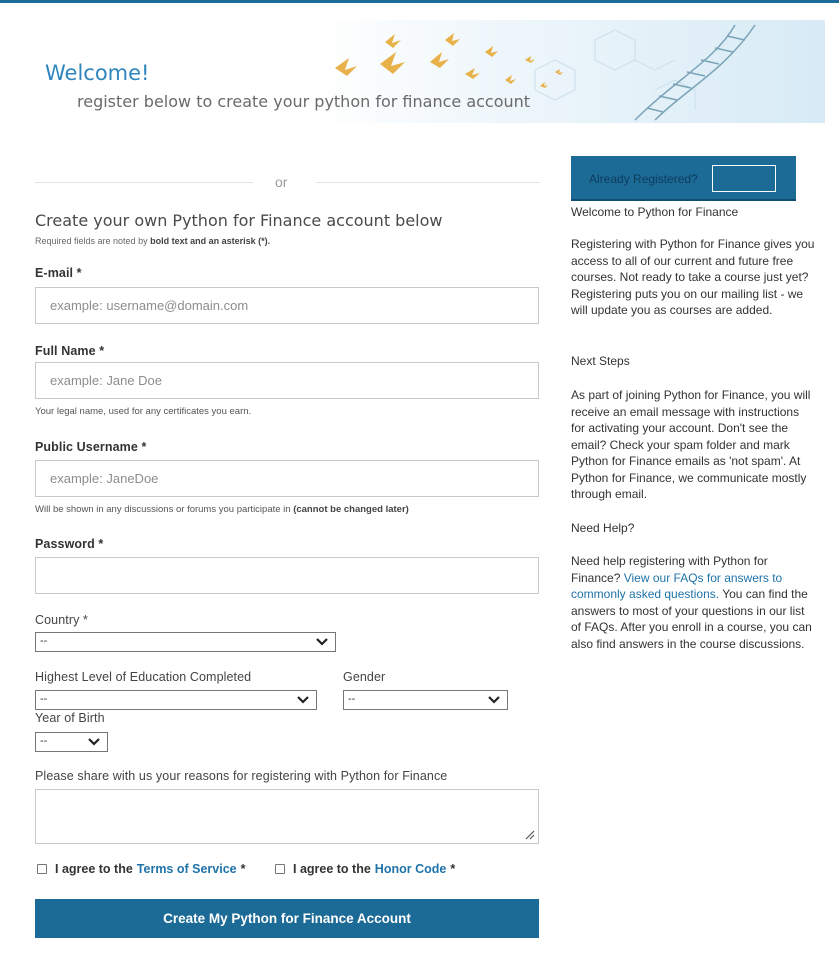 This screenshot has height=965, width=839. What do you see at coordinates (287, 816) in the screenshot?
I see `reasons-textarea` at bounding box center [287, 816].